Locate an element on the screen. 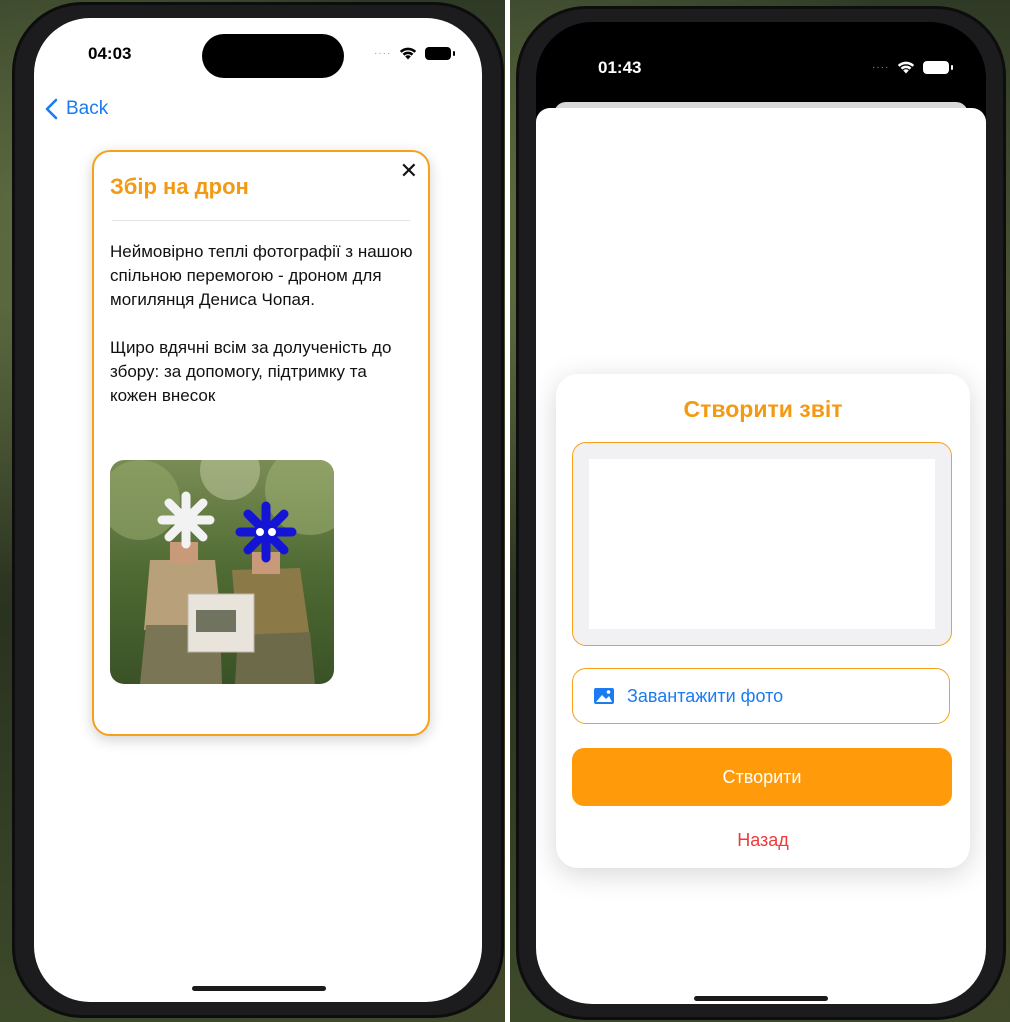 The height and width of the screenshot is (1022, 1010). photo-icon is located at coordinates (604, 696).